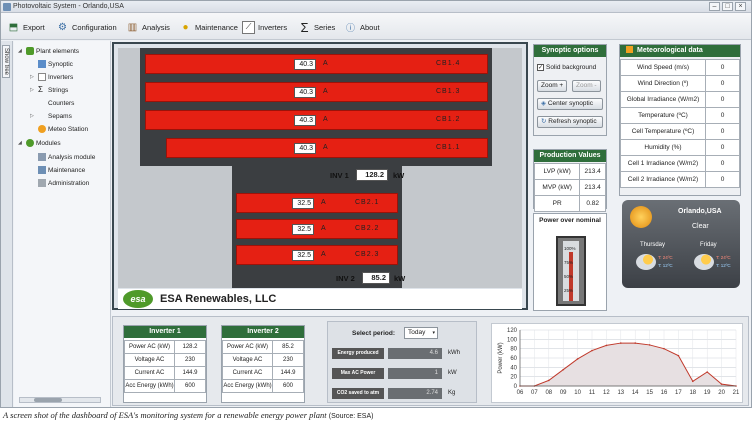  What do you see at coordinates (264, 27) in the screenshot?
I see `toolbar-inverters: ⟋ Inverters` at bounding box center [264, 27].